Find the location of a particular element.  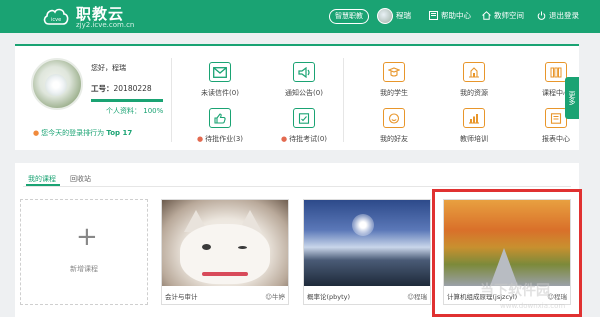

my-resources-label: 我的资源 is located at coordinates (474, 93).